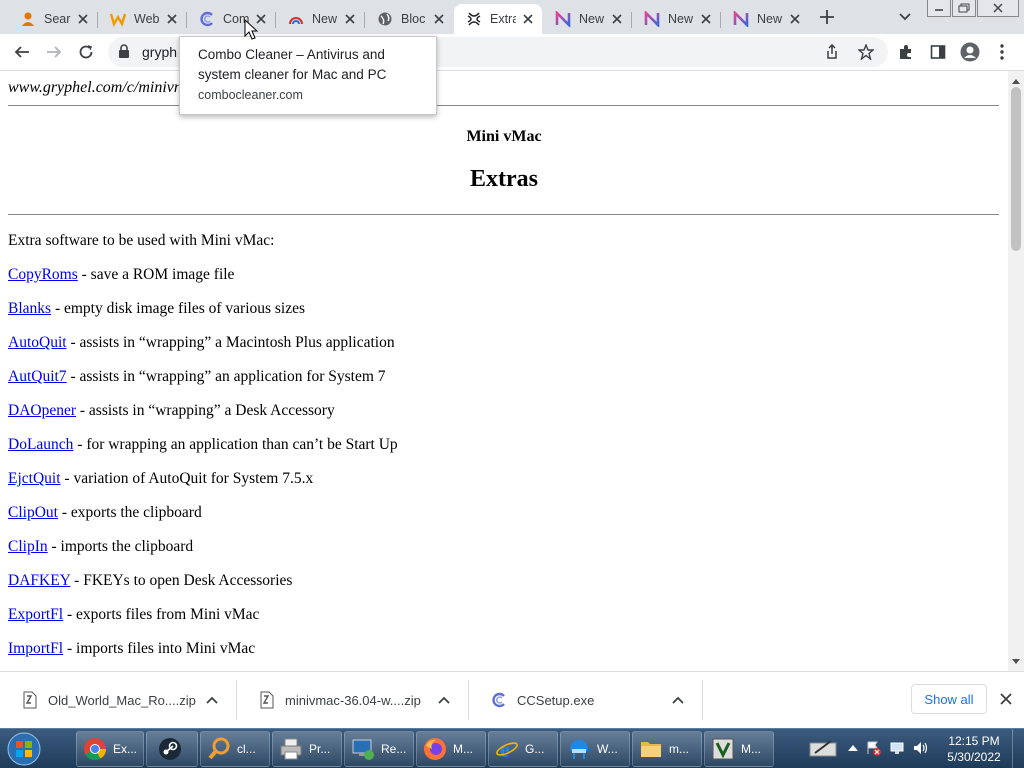 The image size is (1024, 768). I want to click on side-panel-button, so click(938, 52).